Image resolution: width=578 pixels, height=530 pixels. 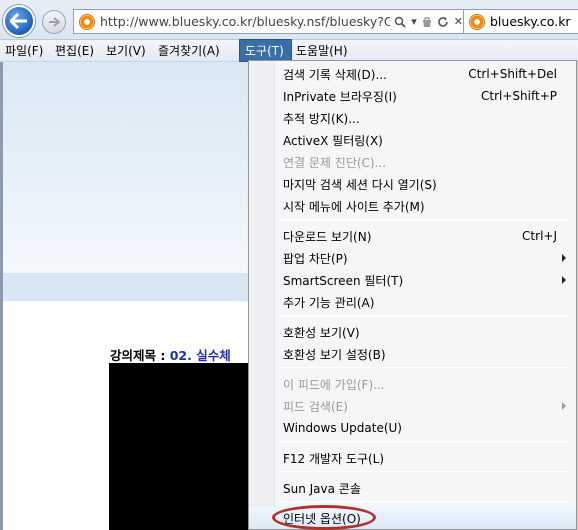 I want to click on tools-menu-item-label: 호환성 보기(V), so click(x=321, y=332).